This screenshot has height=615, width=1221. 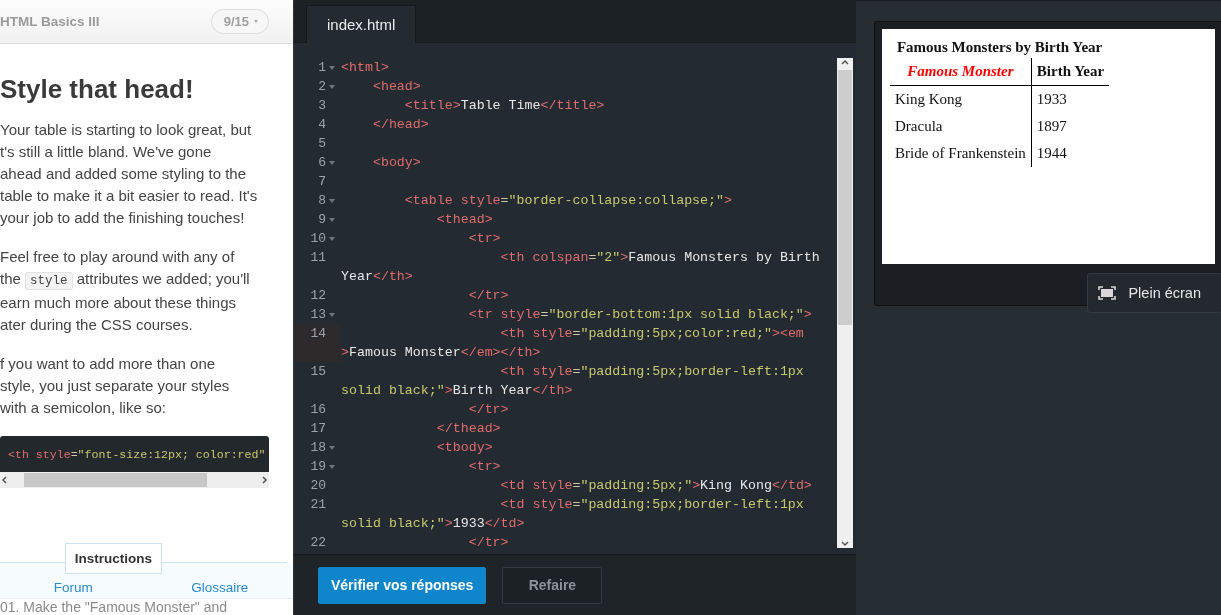 What do you see at coordinates (961, 126) in the screenshot?
I see `table-cell: Dracula` at bounding box center [961, 126].